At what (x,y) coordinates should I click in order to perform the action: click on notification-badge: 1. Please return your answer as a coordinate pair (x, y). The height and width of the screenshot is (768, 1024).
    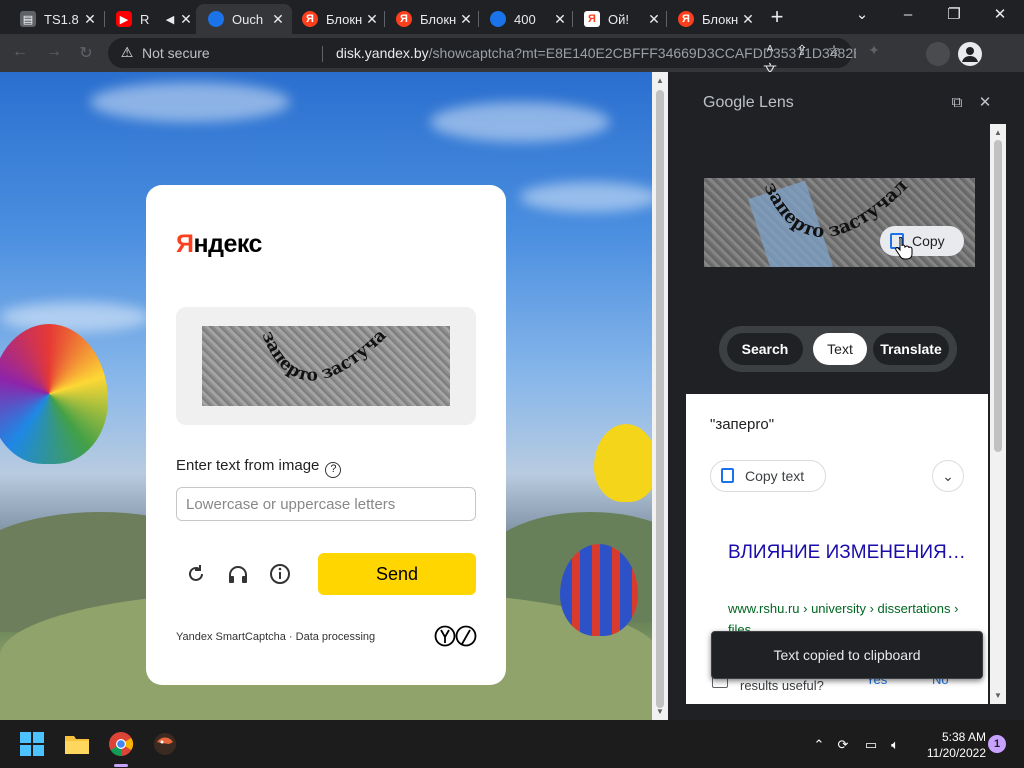
    Looking at the image, I should click on (997, 744).